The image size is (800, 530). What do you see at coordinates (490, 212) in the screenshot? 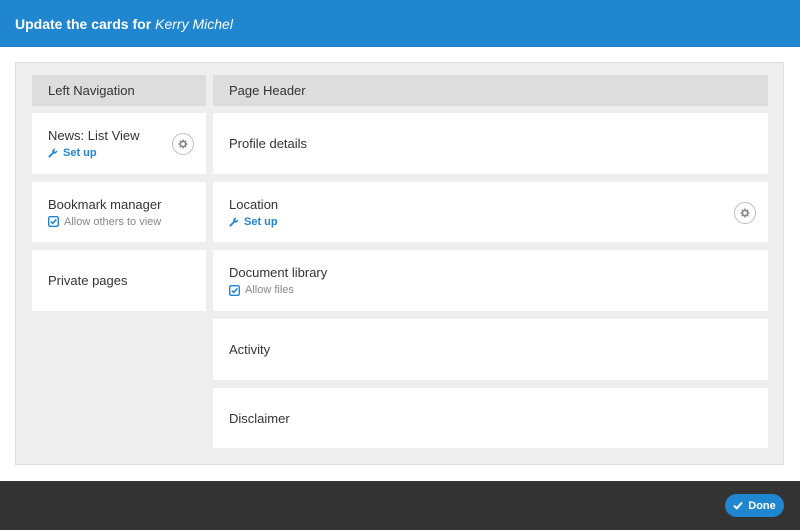
I see `card-location: Location Set up` at bounding box center [490, 212].